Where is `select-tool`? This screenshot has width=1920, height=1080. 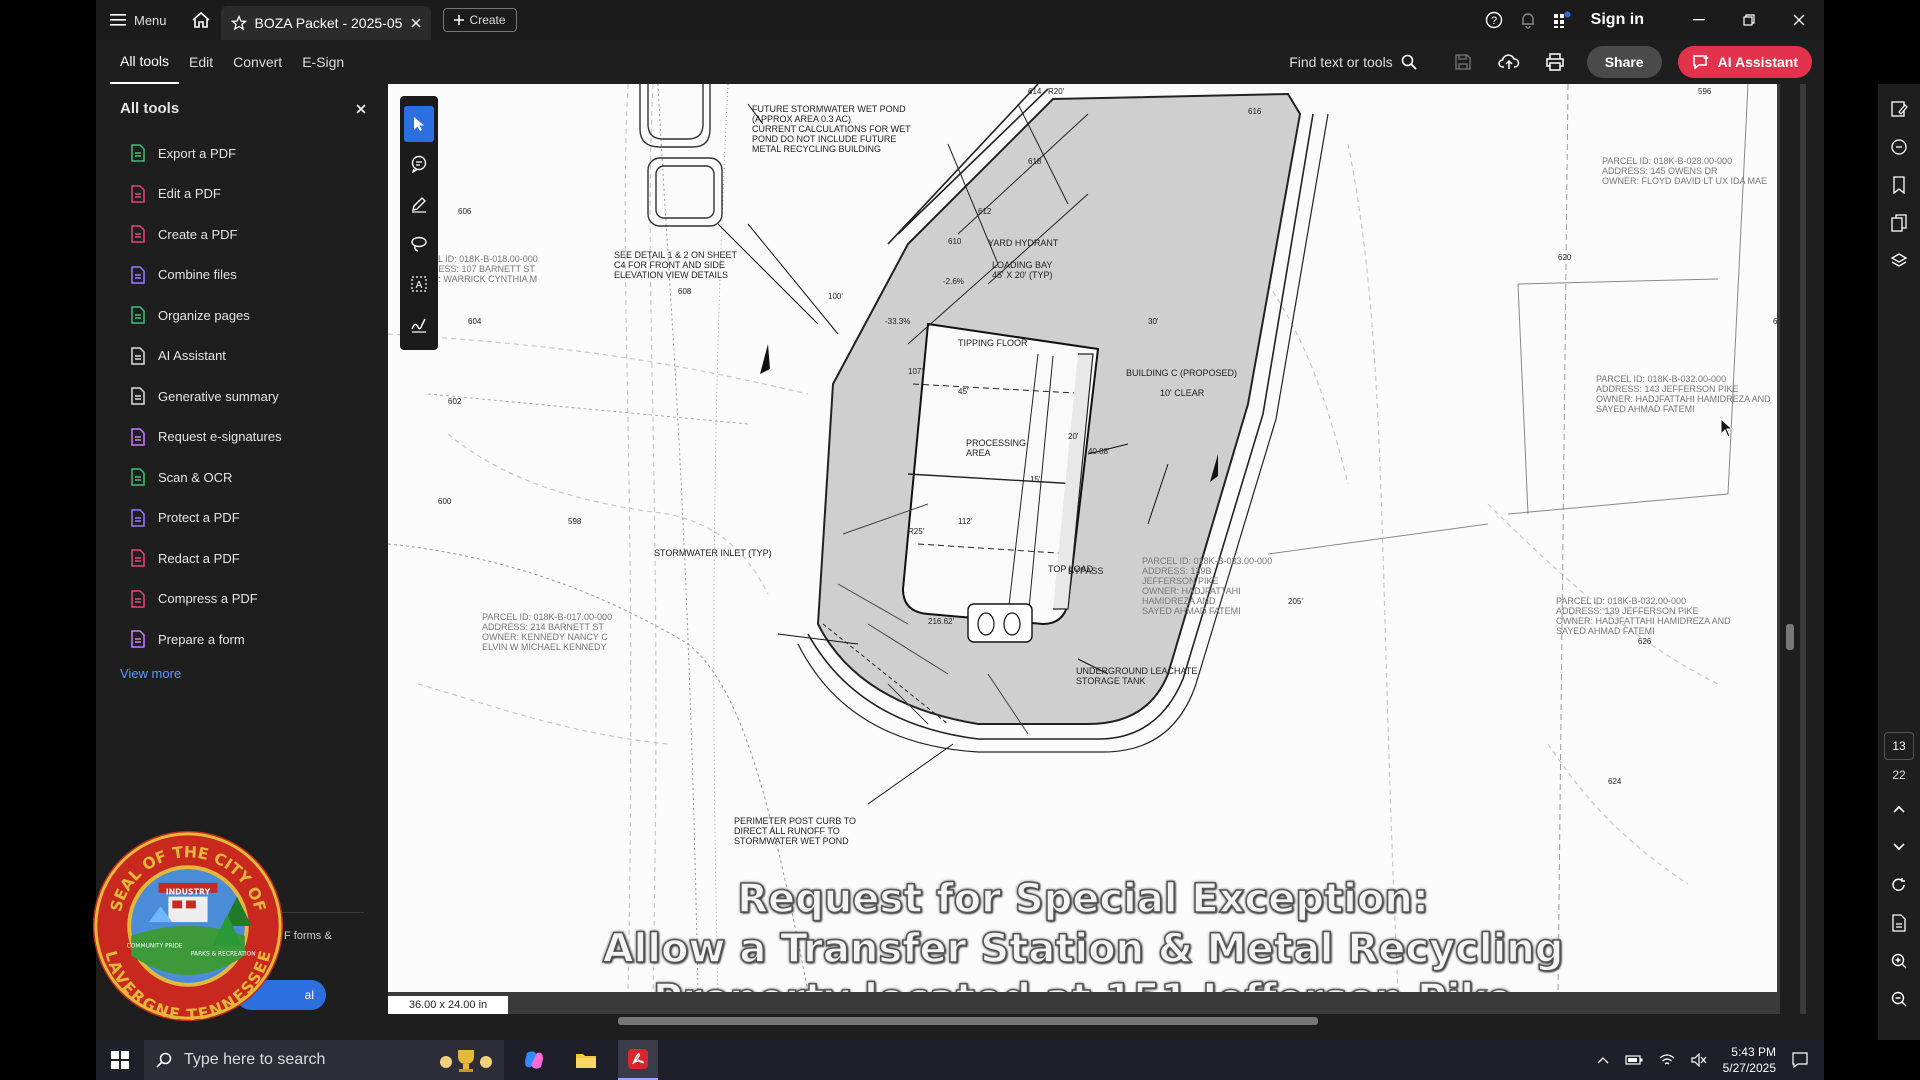 select-tool is located at coordinates (419, 124).